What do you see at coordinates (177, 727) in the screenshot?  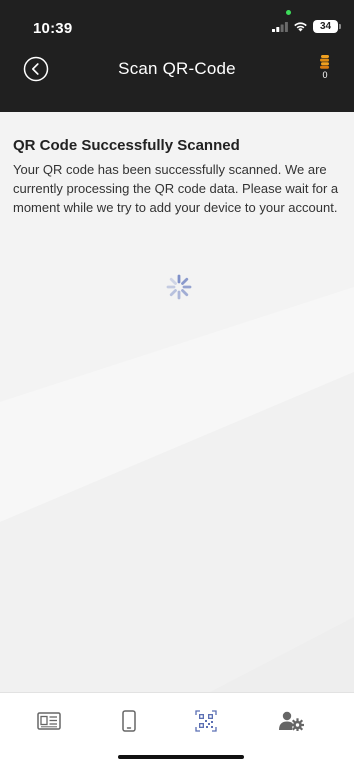 I see `tab-bar` at bounding box center [177, 727].